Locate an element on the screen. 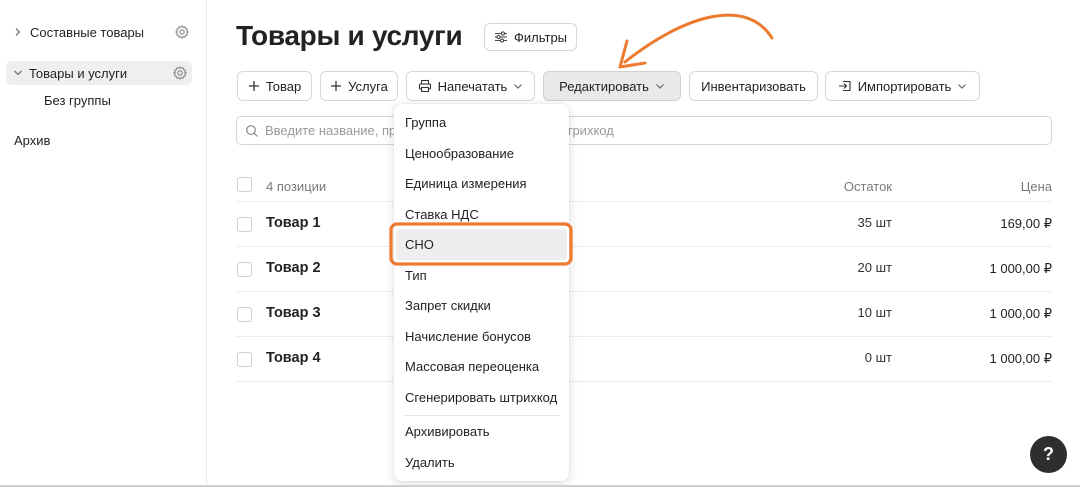 This screenshot has height=487, width=1080. inventory-label: Инвентаризовать is located at coordinates (753, 86).